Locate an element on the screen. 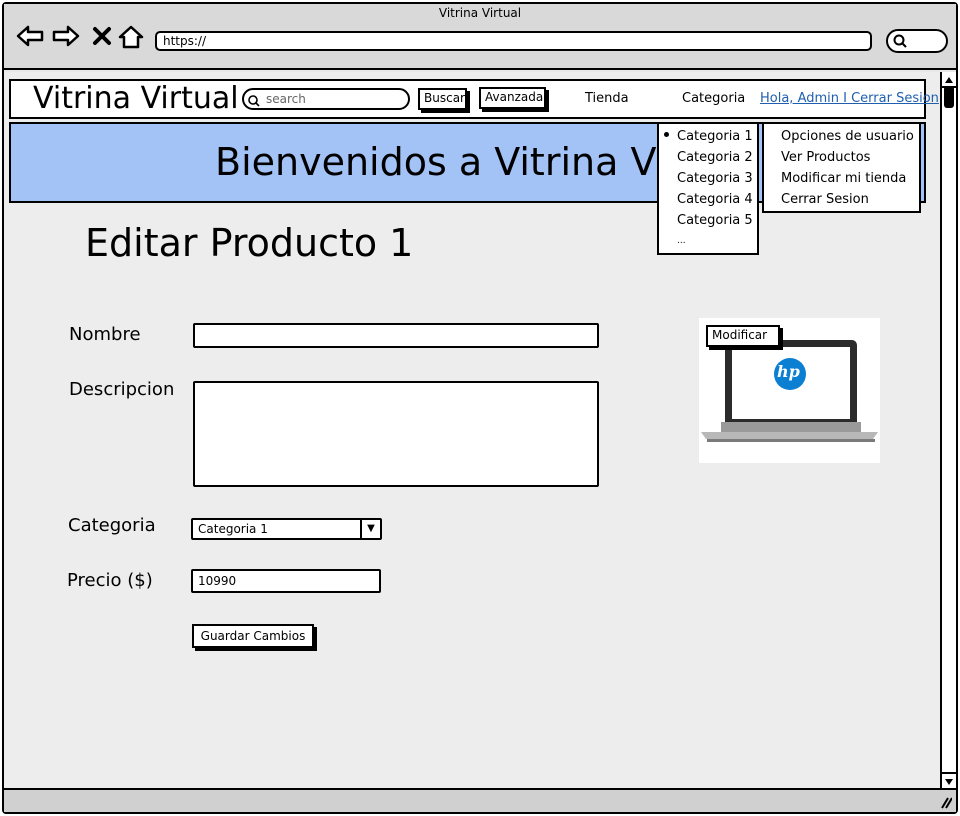 This screenshot has height=816, width=960. guardar-cambios-button: Guardar Cambios is located at coordinates (253, 636).